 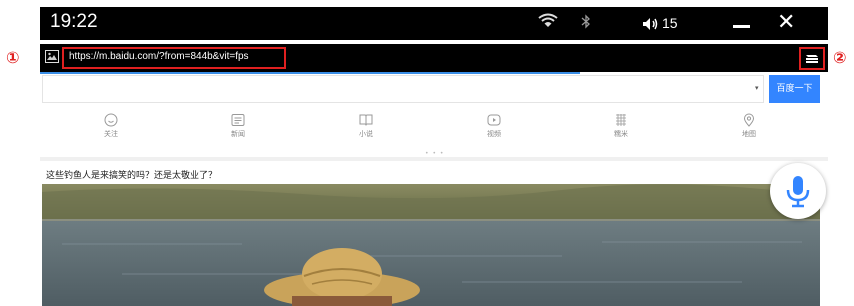 I want to click on url-text: https://m.baidu.com/?from=844b&vit=fps, so click(x=159, y=56).